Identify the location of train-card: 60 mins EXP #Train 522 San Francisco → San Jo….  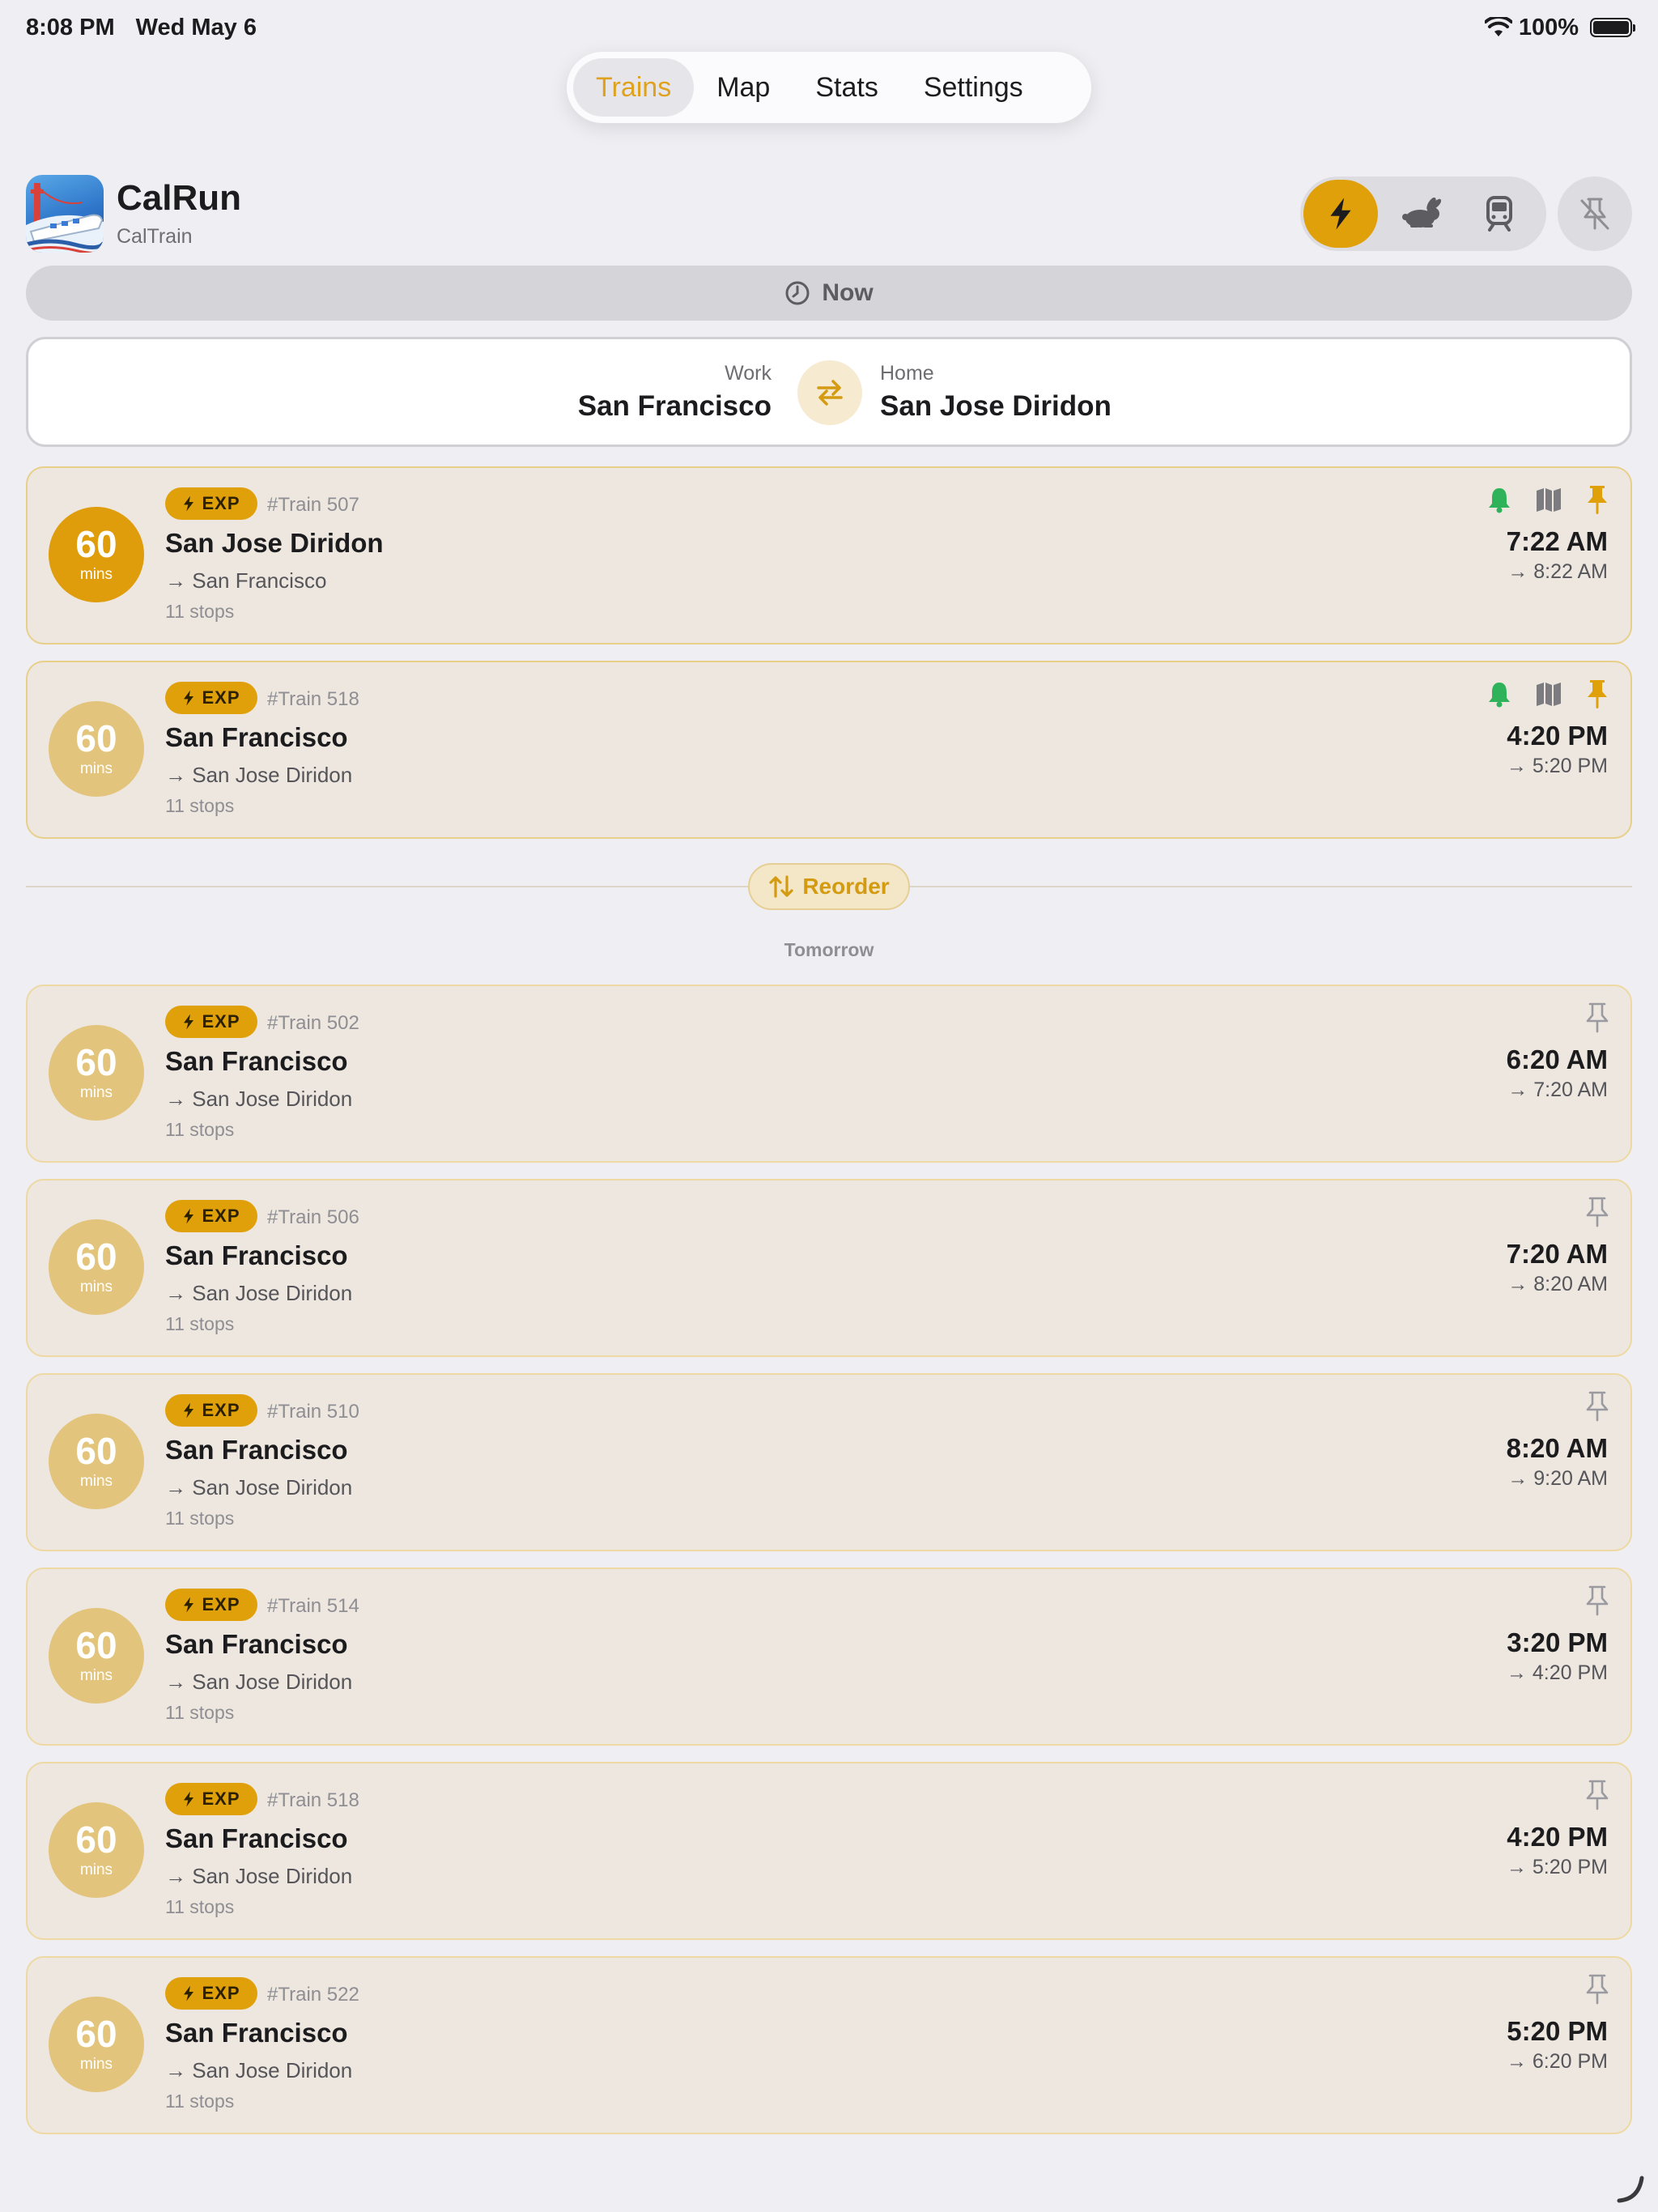
(829, 2045).